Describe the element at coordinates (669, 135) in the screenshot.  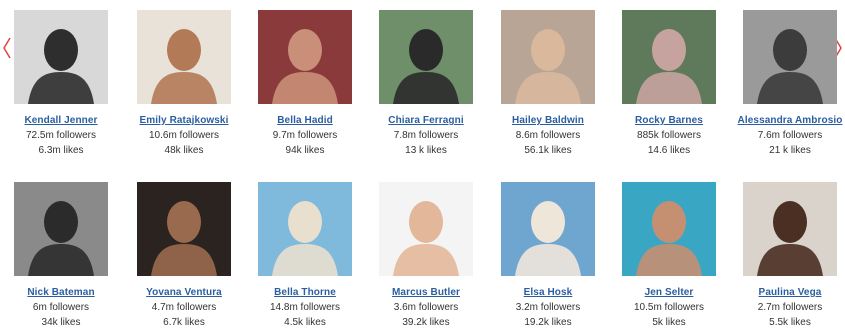
I see `followers-count: 885k followers` at that location.